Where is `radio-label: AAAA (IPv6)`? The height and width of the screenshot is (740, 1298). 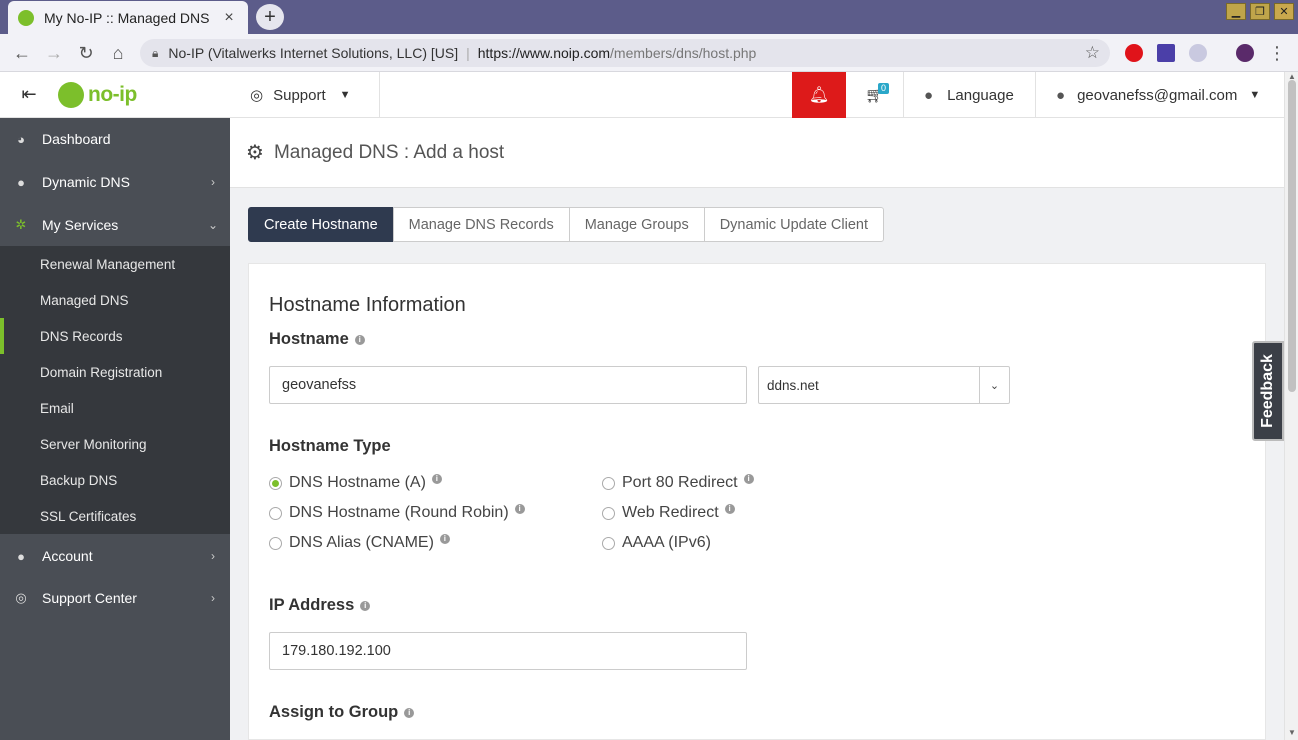
radio-label: AAAA (IPv6) is located at coordinates (666, 542).